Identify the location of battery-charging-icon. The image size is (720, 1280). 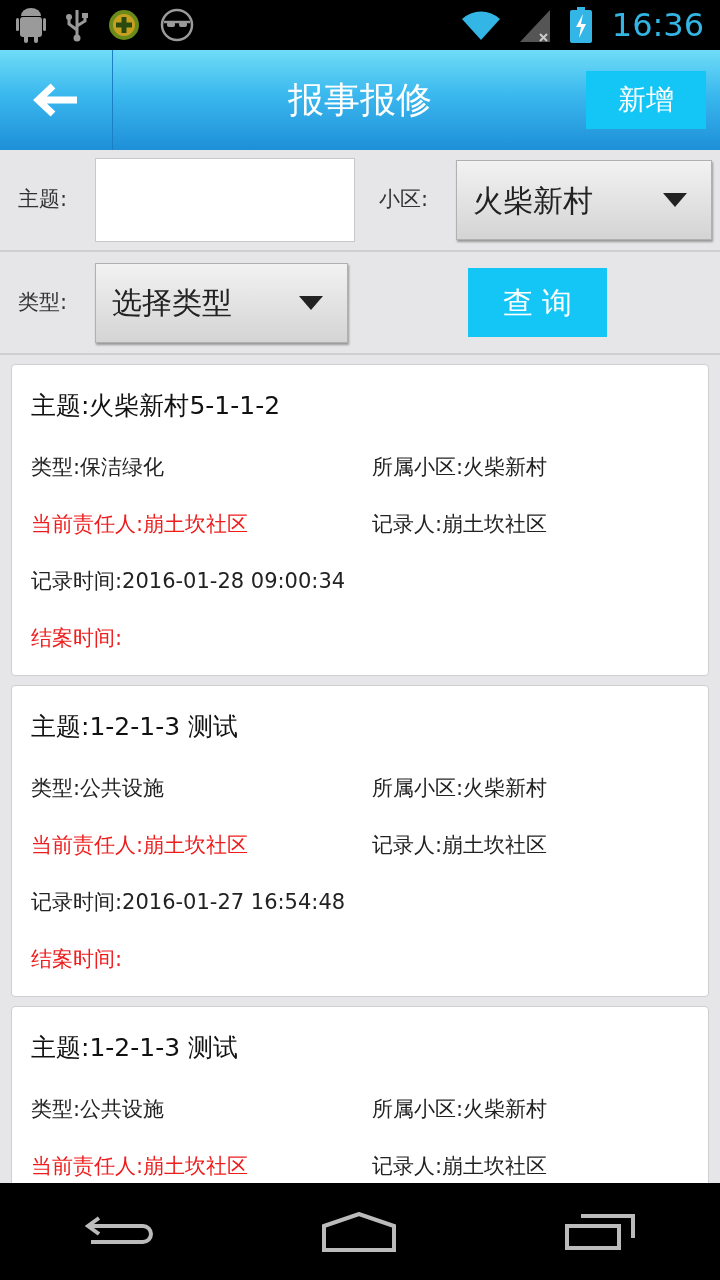
(580, 25).